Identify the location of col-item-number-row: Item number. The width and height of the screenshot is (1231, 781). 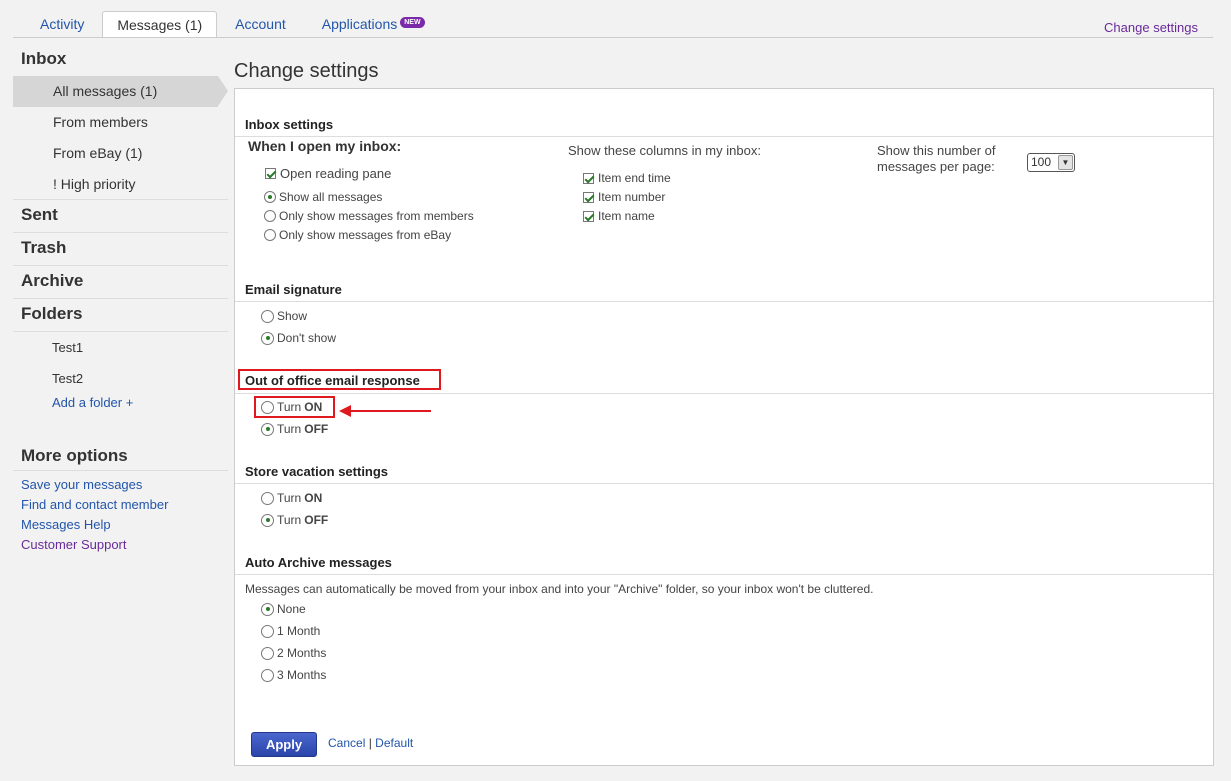
(624, 197).